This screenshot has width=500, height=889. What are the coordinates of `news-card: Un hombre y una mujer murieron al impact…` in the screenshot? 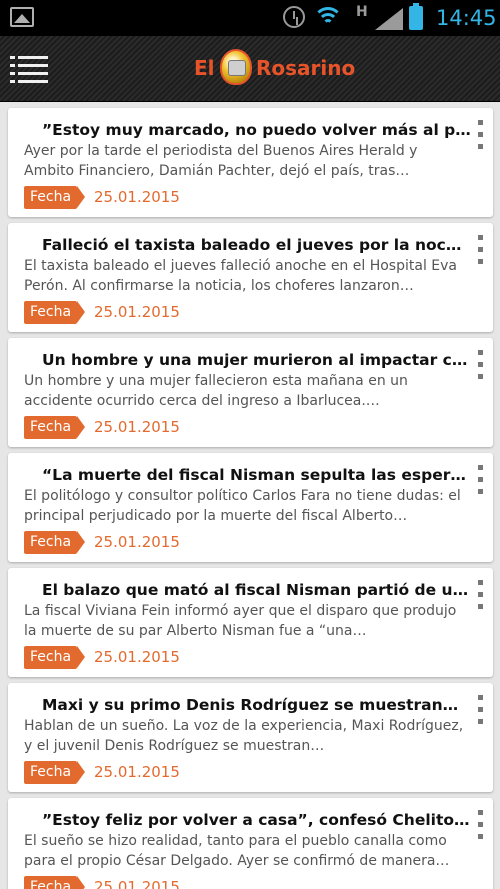 It's located at (250, 392).